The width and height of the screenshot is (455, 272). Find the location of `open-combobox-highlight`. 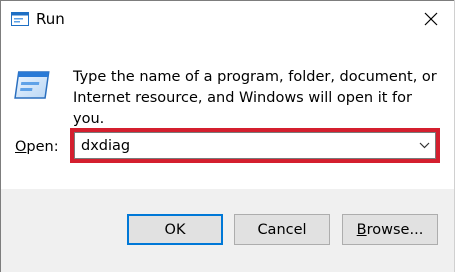

open-combobox-highlight is located at coordinates (255, 145).